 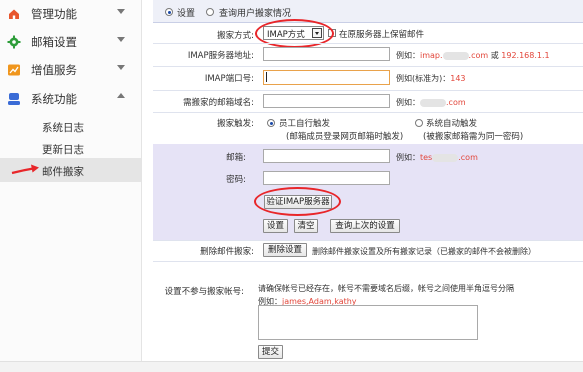 What do you see at coordinates (368, 322) in the screenshot?
I see `exclude-accounts-textarea` at bounding box center [368, 322].